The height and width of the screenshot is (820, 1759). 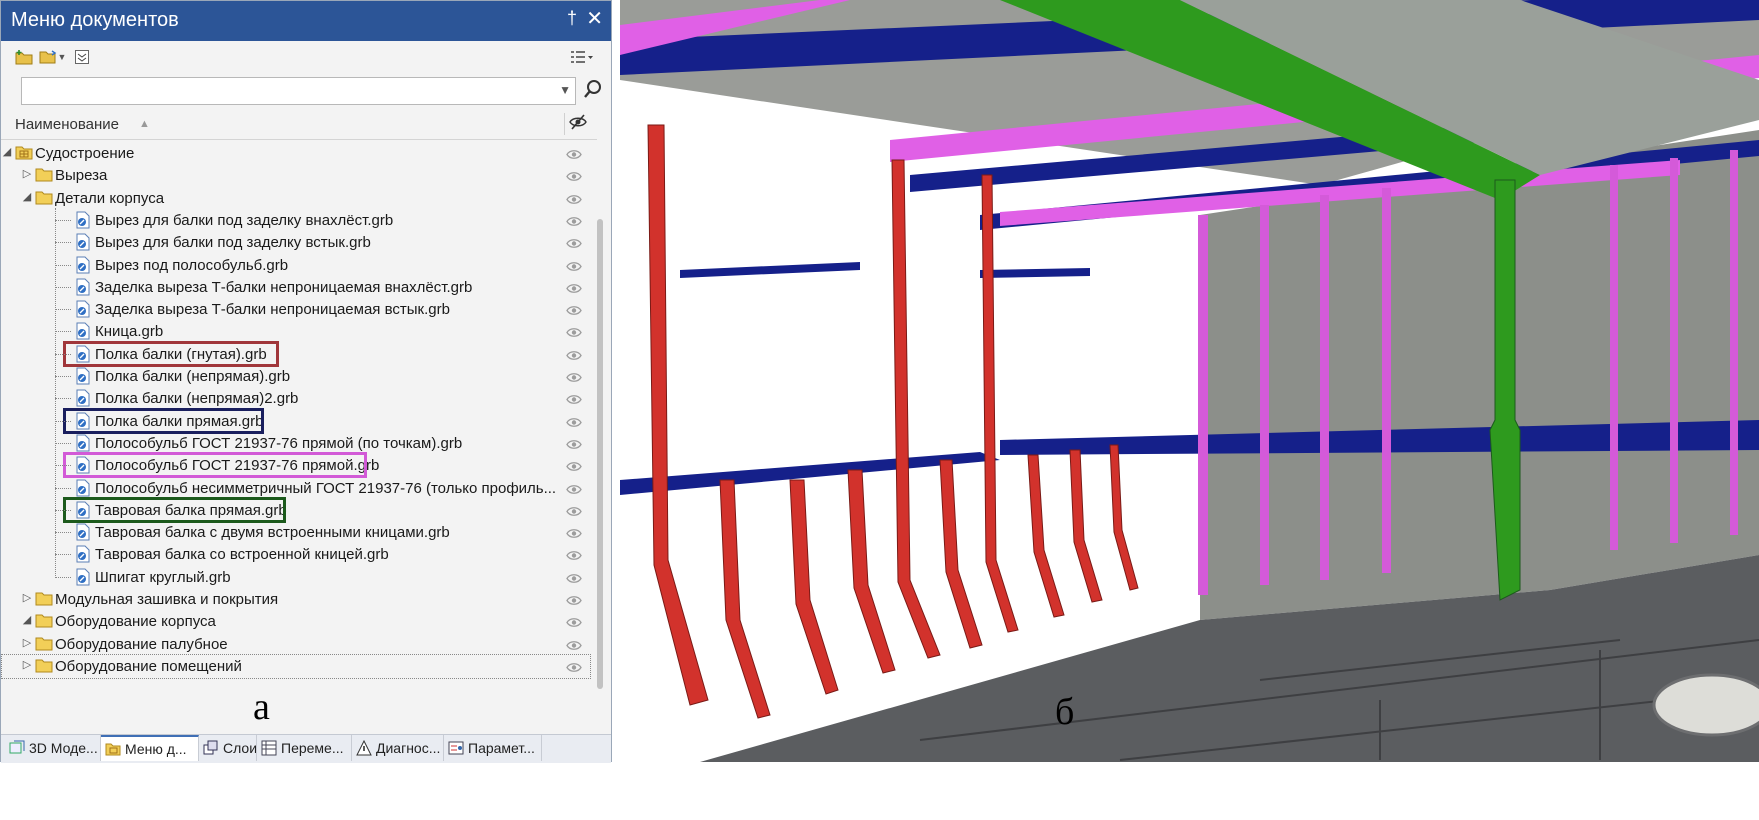 I want to click on column-header: Наименование ▲, so click(x=299, y=125).